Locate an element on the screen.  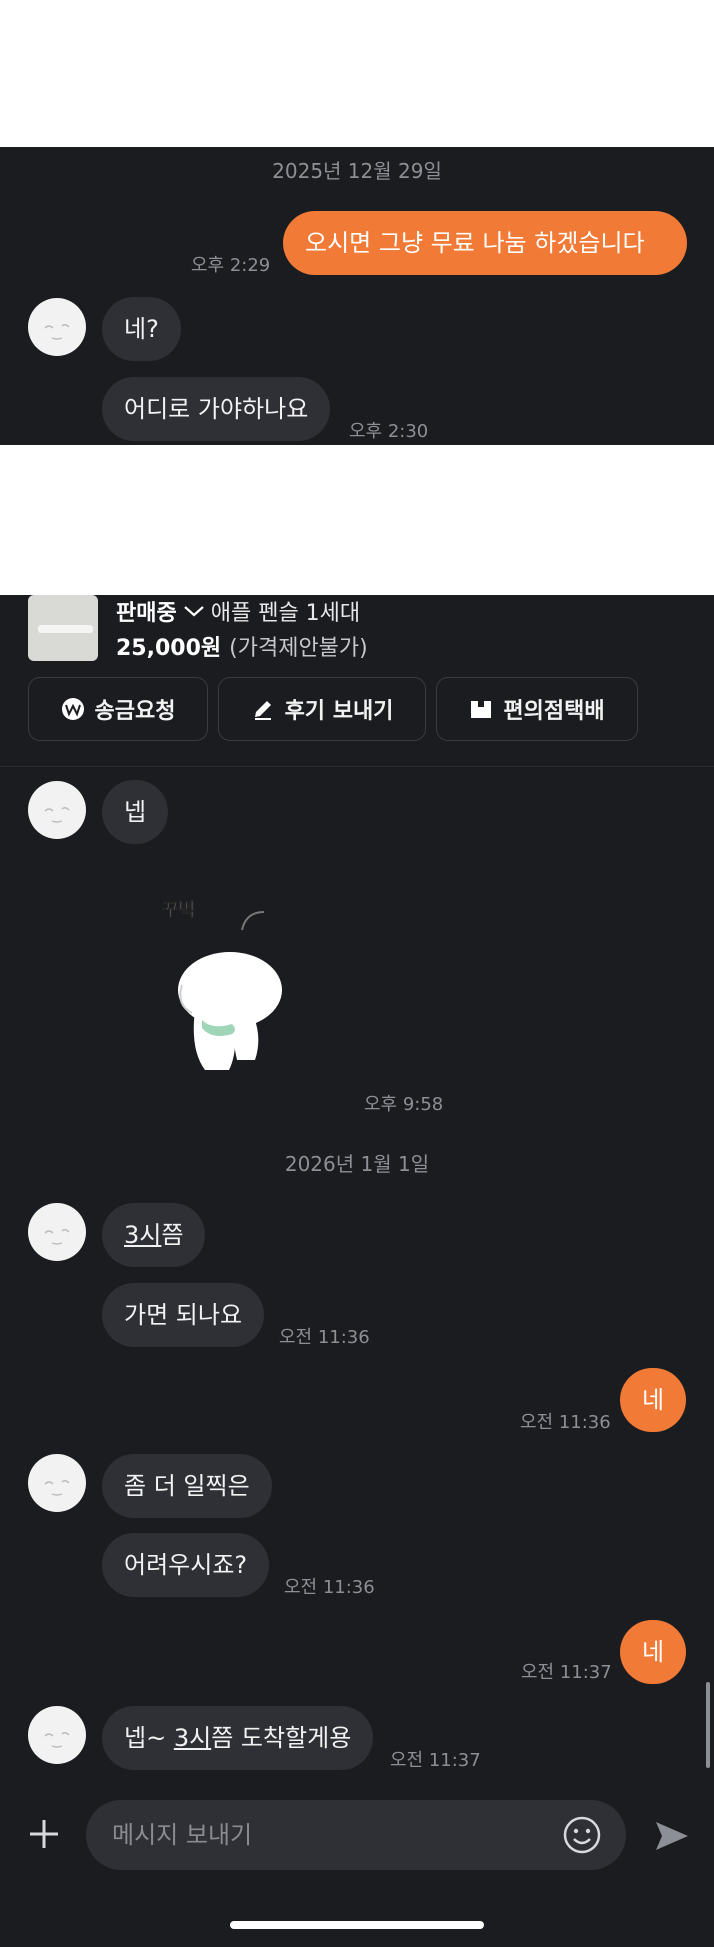
message-bubble-incoming: 네? is located at coordinates (141, 329).